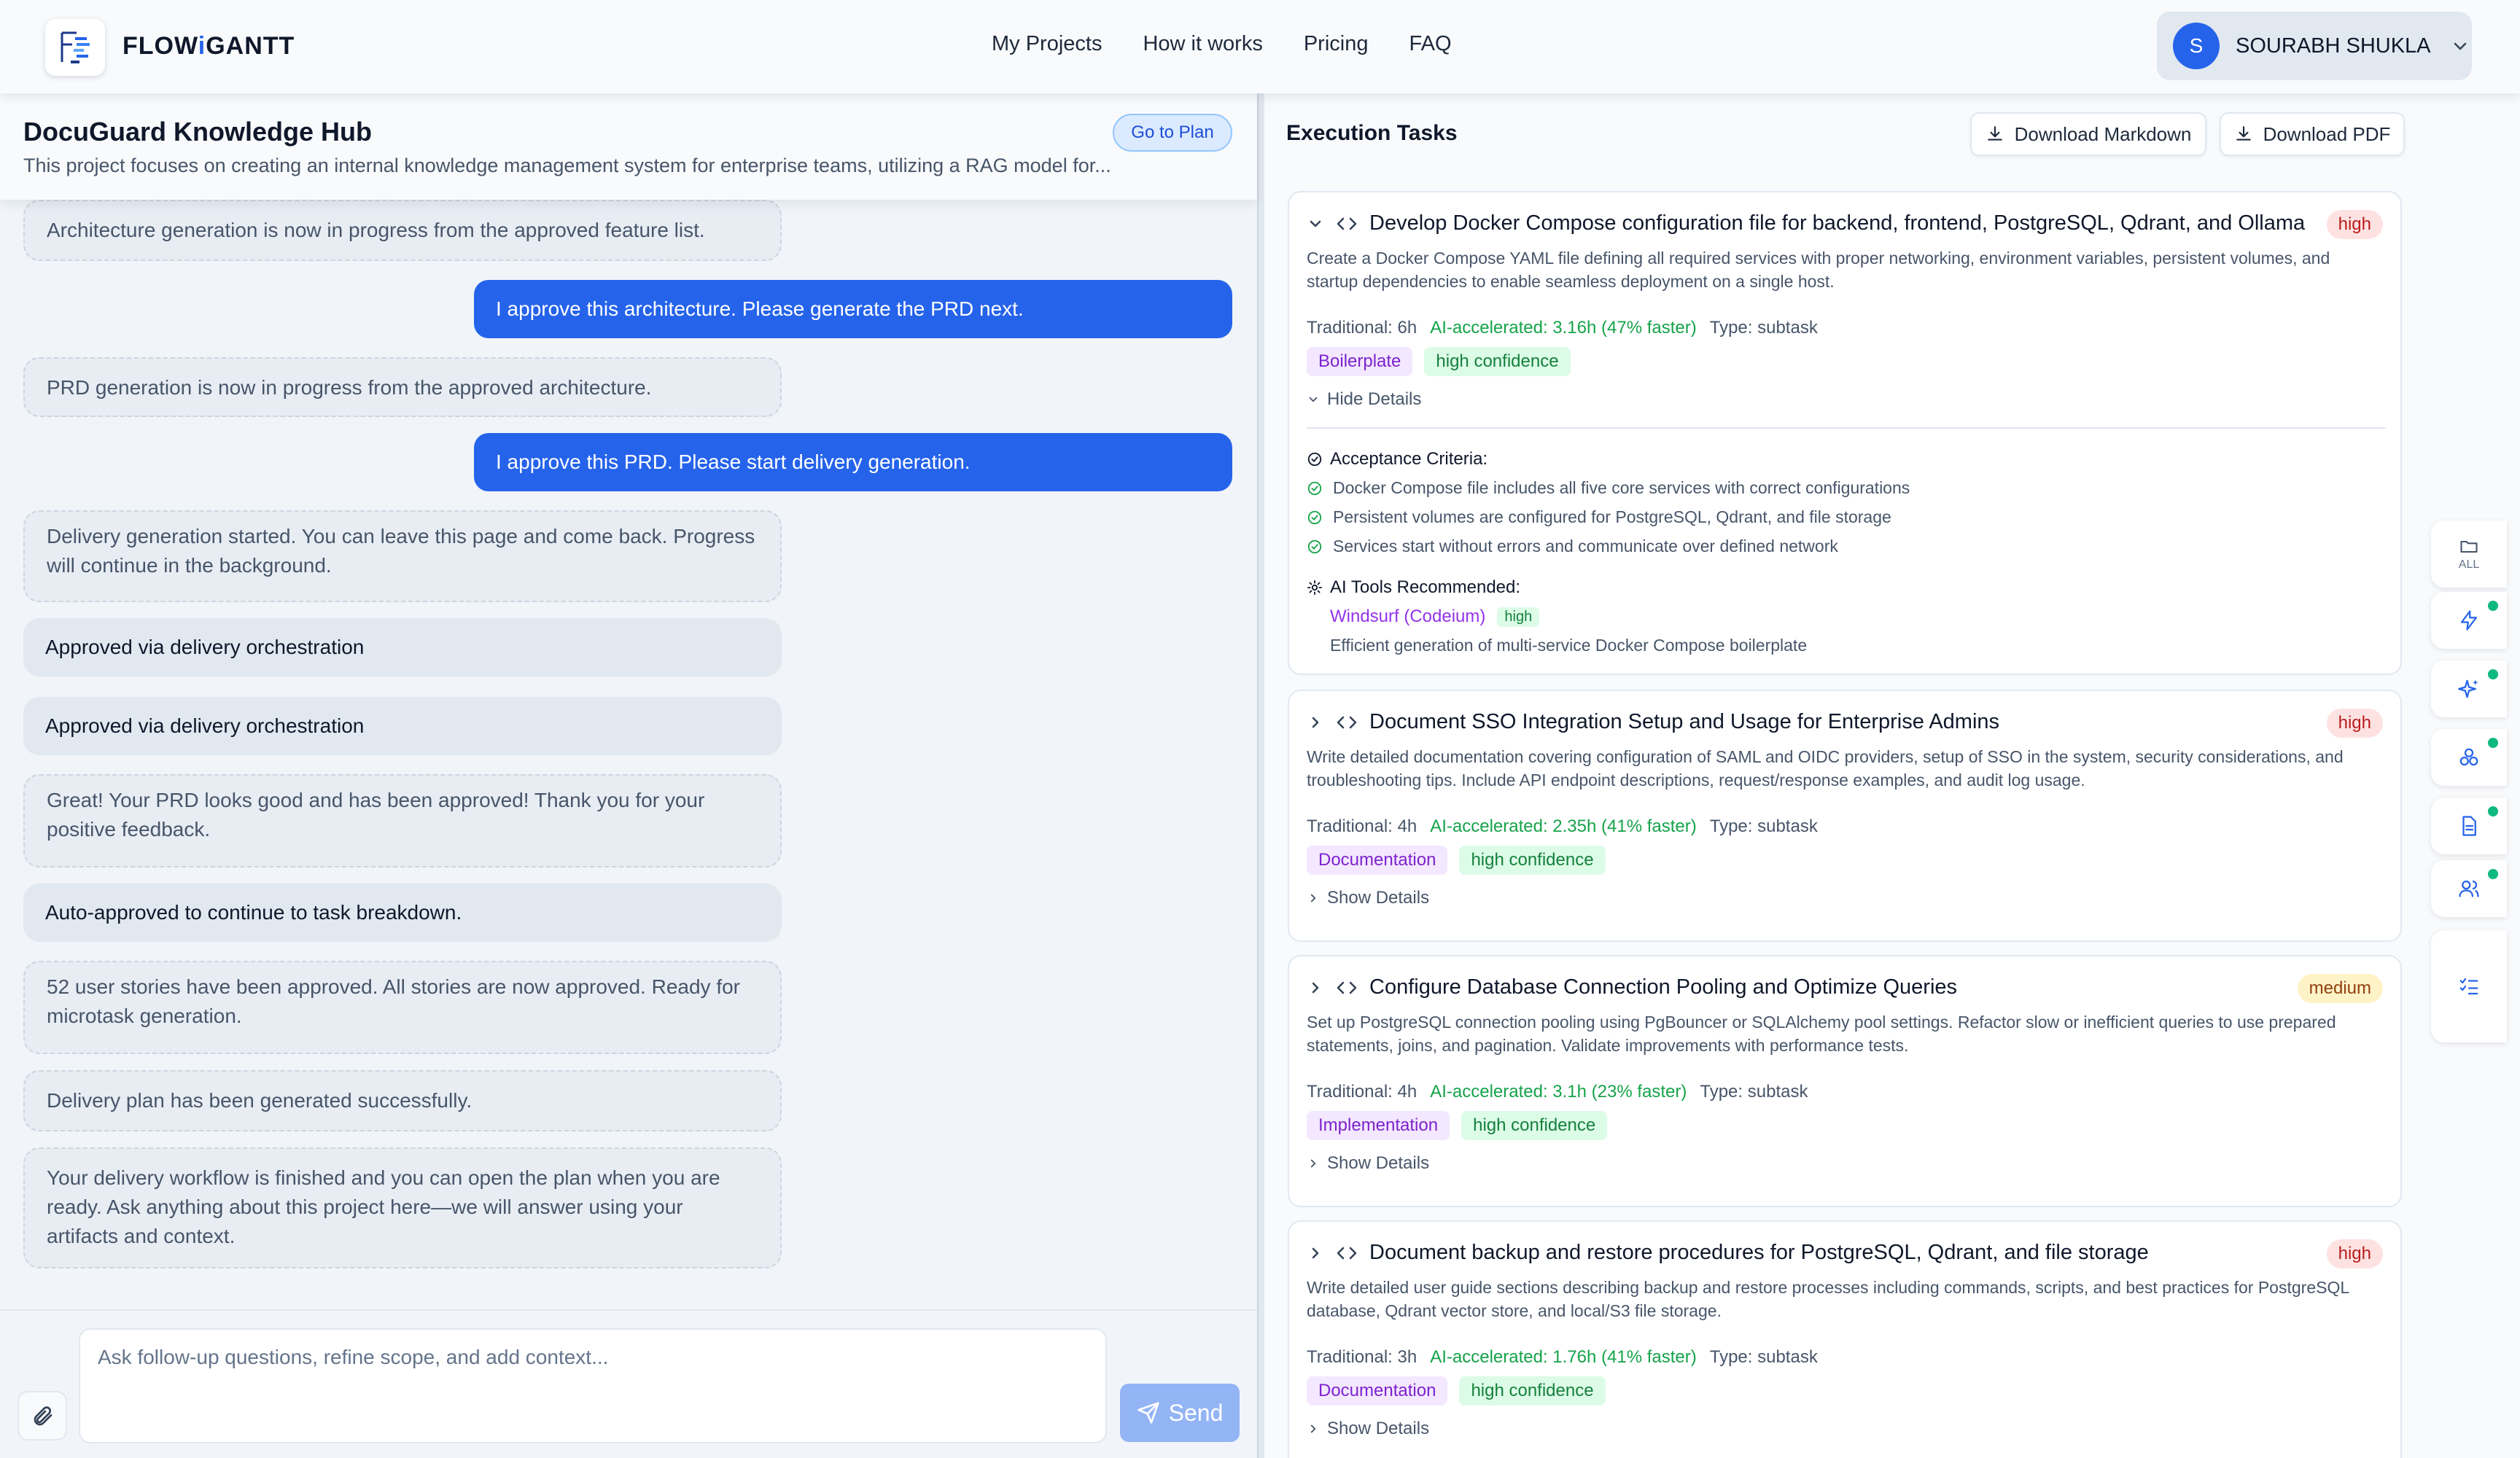 Image resolution: width=2520 pixels, height=1458 pixels. Describe the element at coordinates (2469, 986) in the screenshot. I see `rail-button-checklist` at that location.